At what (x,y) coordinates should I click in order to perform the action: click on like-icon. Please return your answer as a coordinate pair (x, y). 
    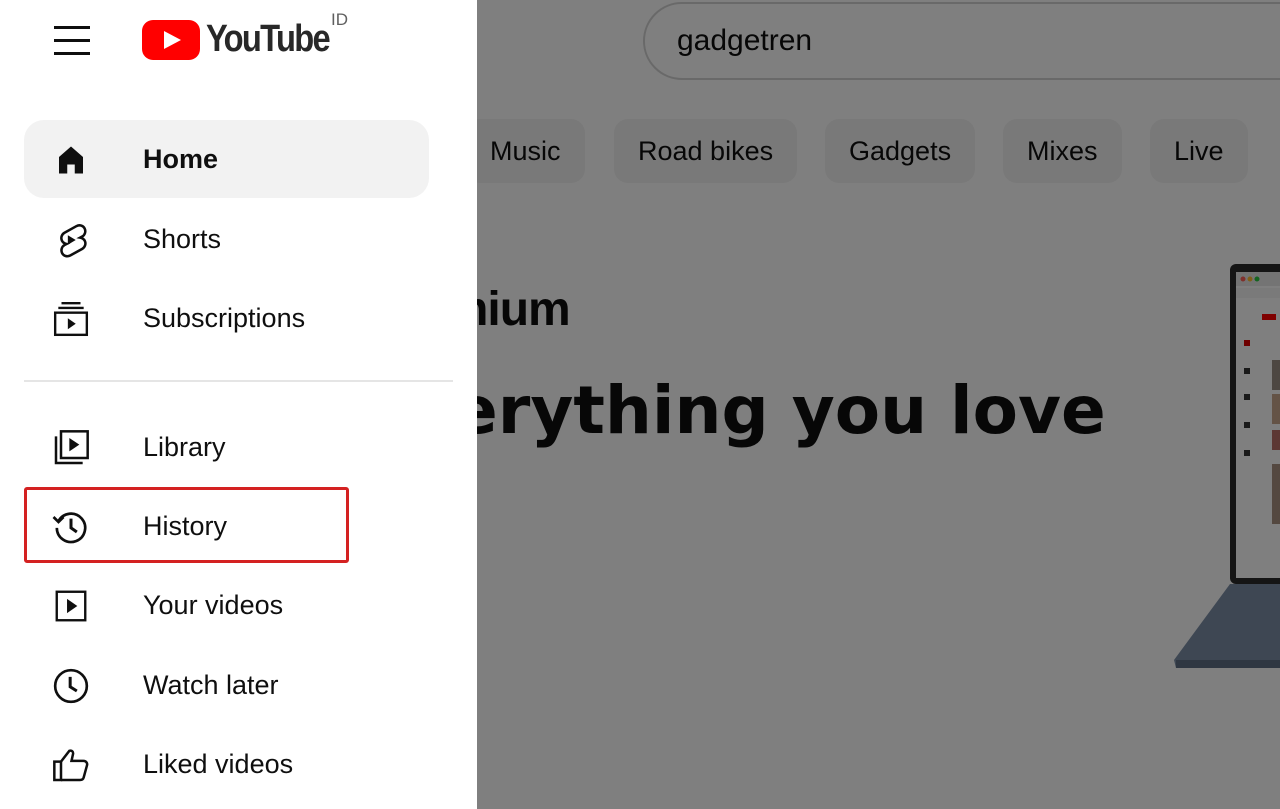
    Looking at the image, I should click on (71, 765).